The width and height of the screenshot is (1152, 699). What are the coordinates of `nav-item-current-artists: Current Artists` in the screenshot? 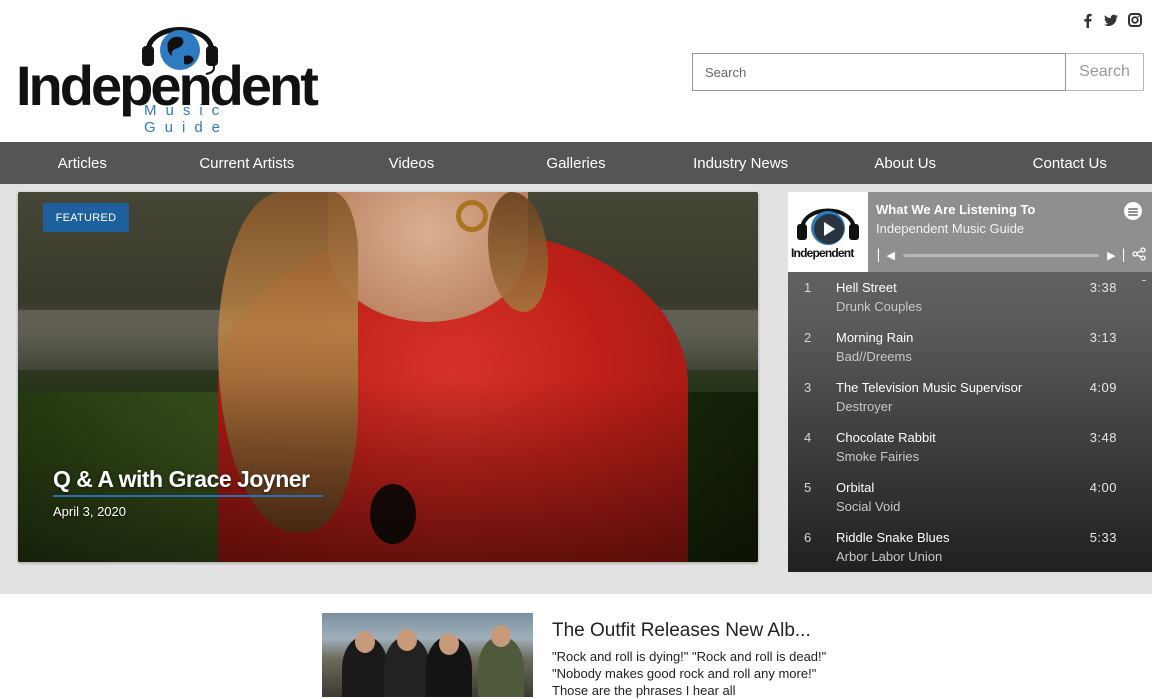 It's located at (247, 163).